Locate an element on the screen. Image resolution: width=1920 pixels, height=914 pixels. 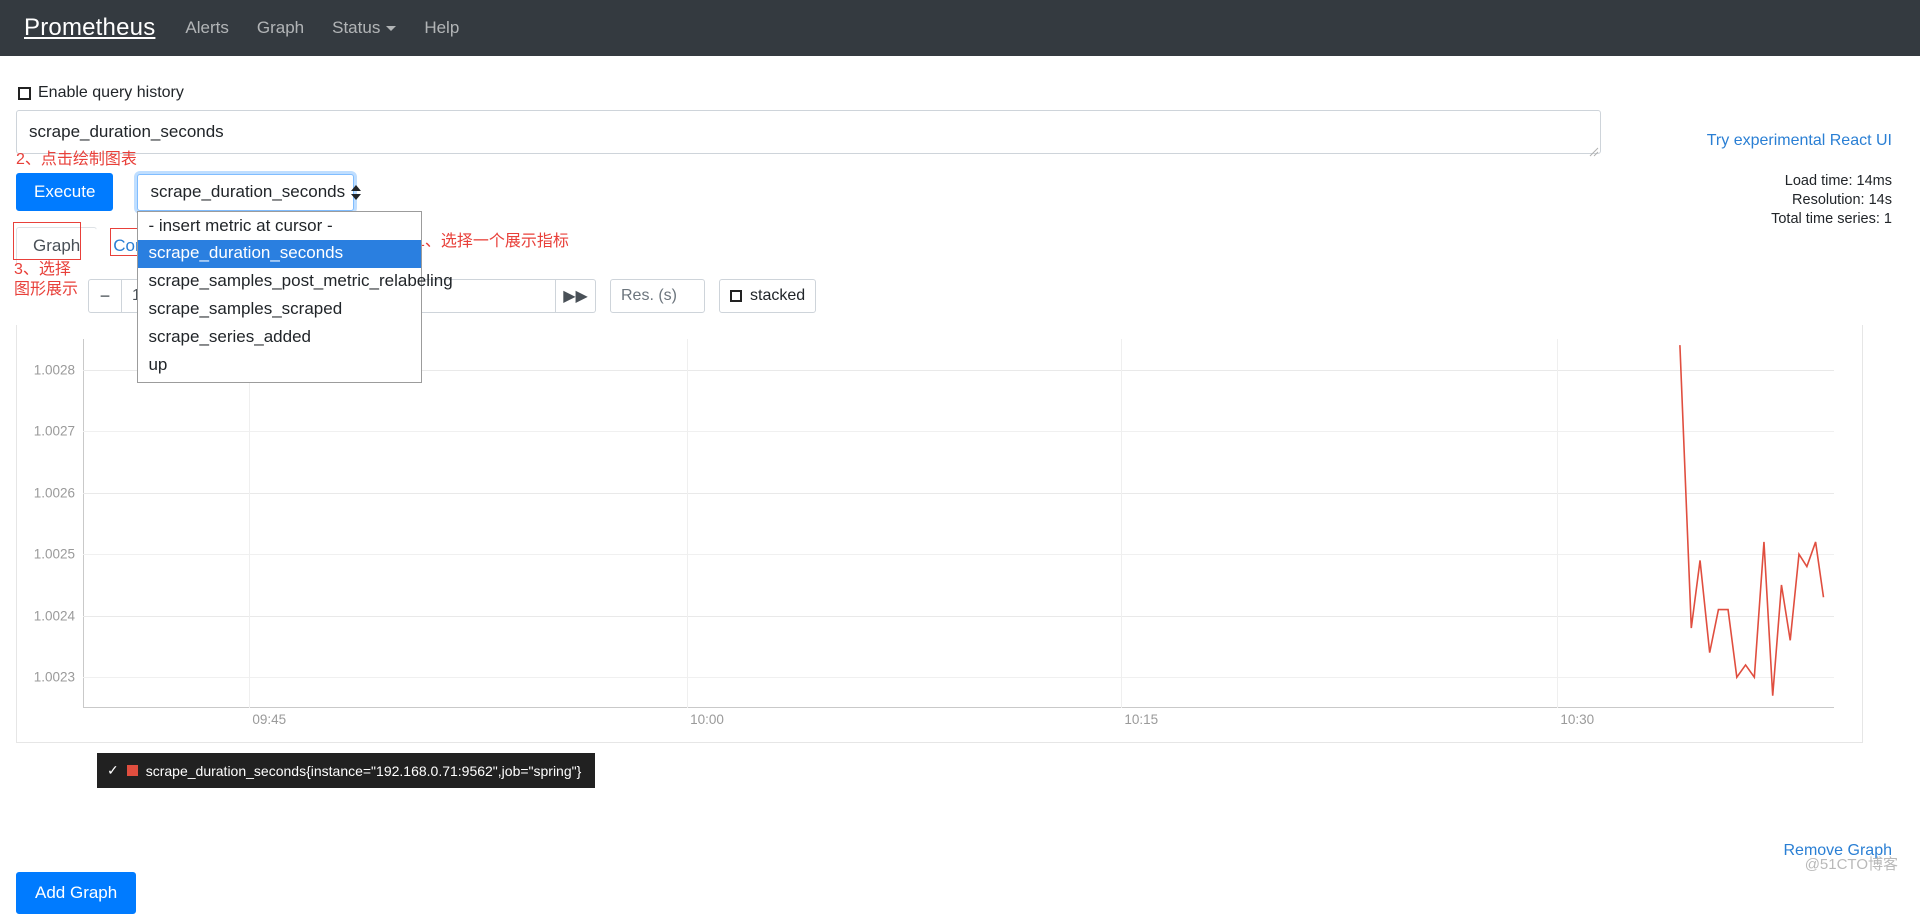
add-graph-button: Add Graph is located at coordinates (76, 893).